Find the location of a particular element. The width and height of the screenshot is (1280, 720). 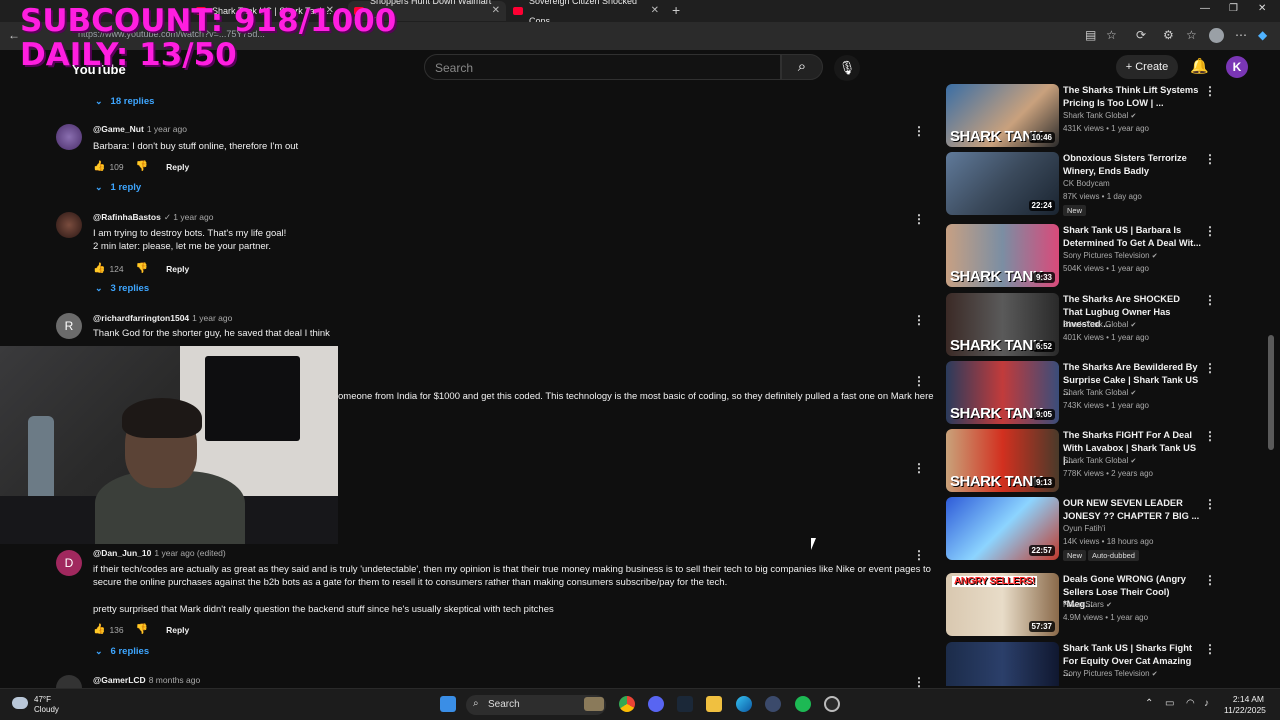

video-thumbnail: SHARK TANK 10:46 is located at coordinates (1002, 115).